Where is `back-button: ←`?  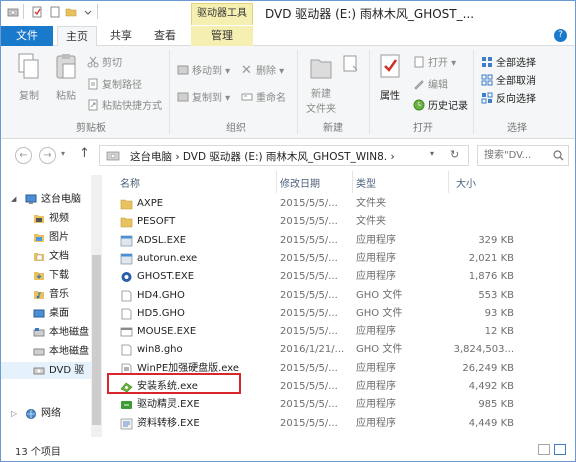 back-button: ← is located at coordinates (23, 155).